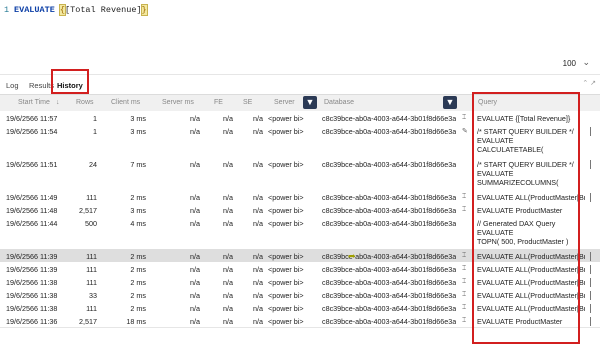  What do you see at coordinates (95, 118) in the screenshot?
I see `cell-rows: 1` at bounding box center [95, 118].